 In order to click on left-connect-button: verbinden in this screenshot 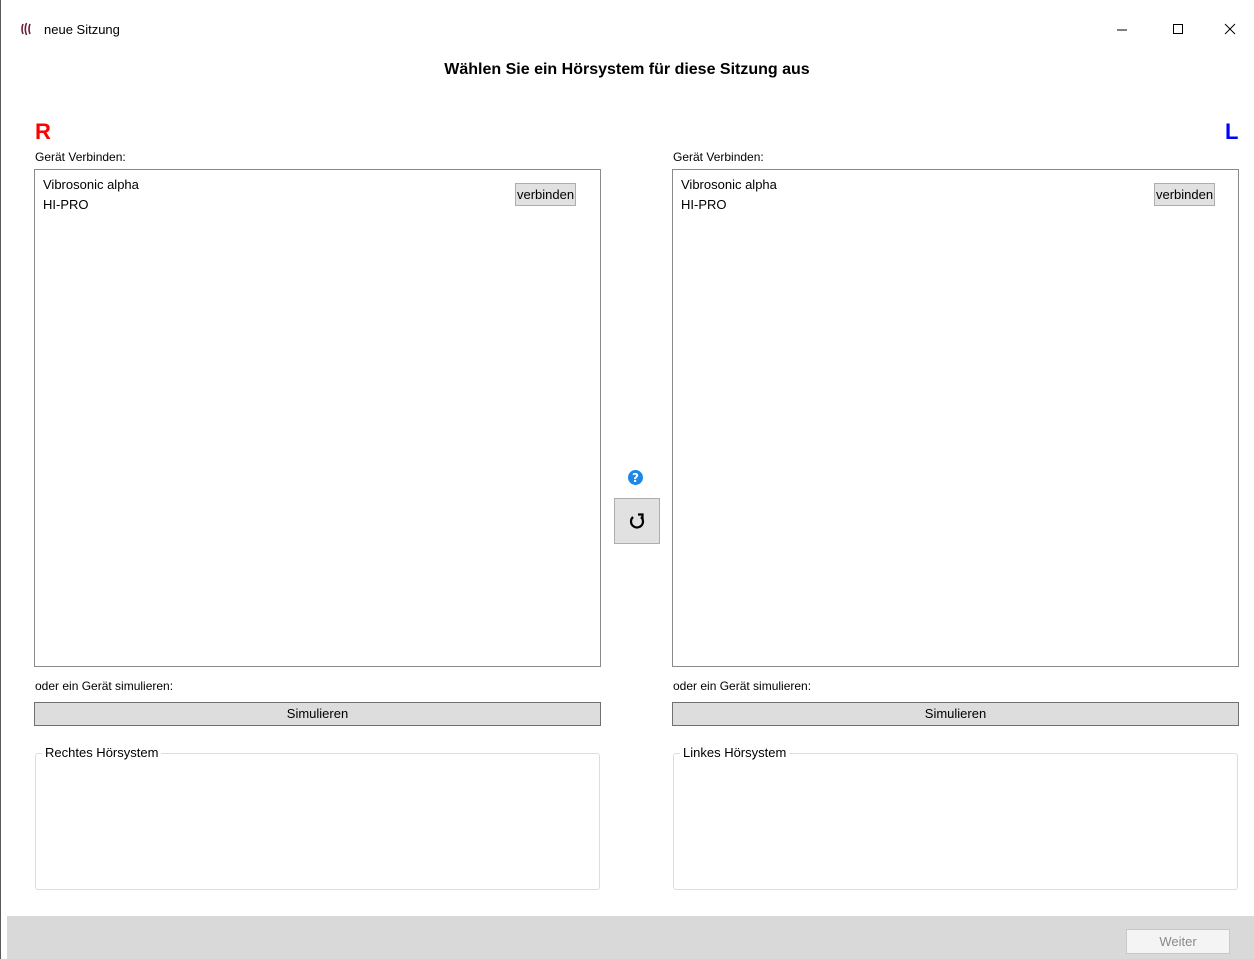, I will do `click(1185, 194)`.